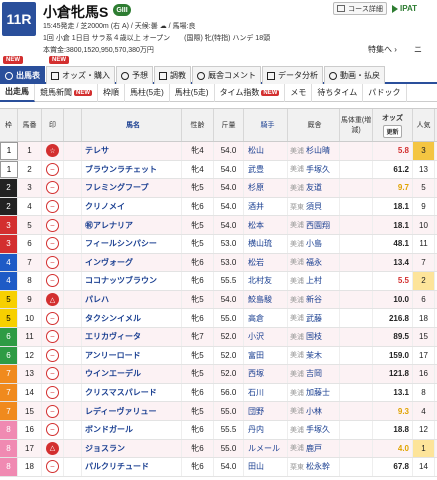 The image size is (437, 480). What do you see at coordinates (314, 280) in the screenshot?
I see `trainer-name: 上村` at bounding box center [314, 280].